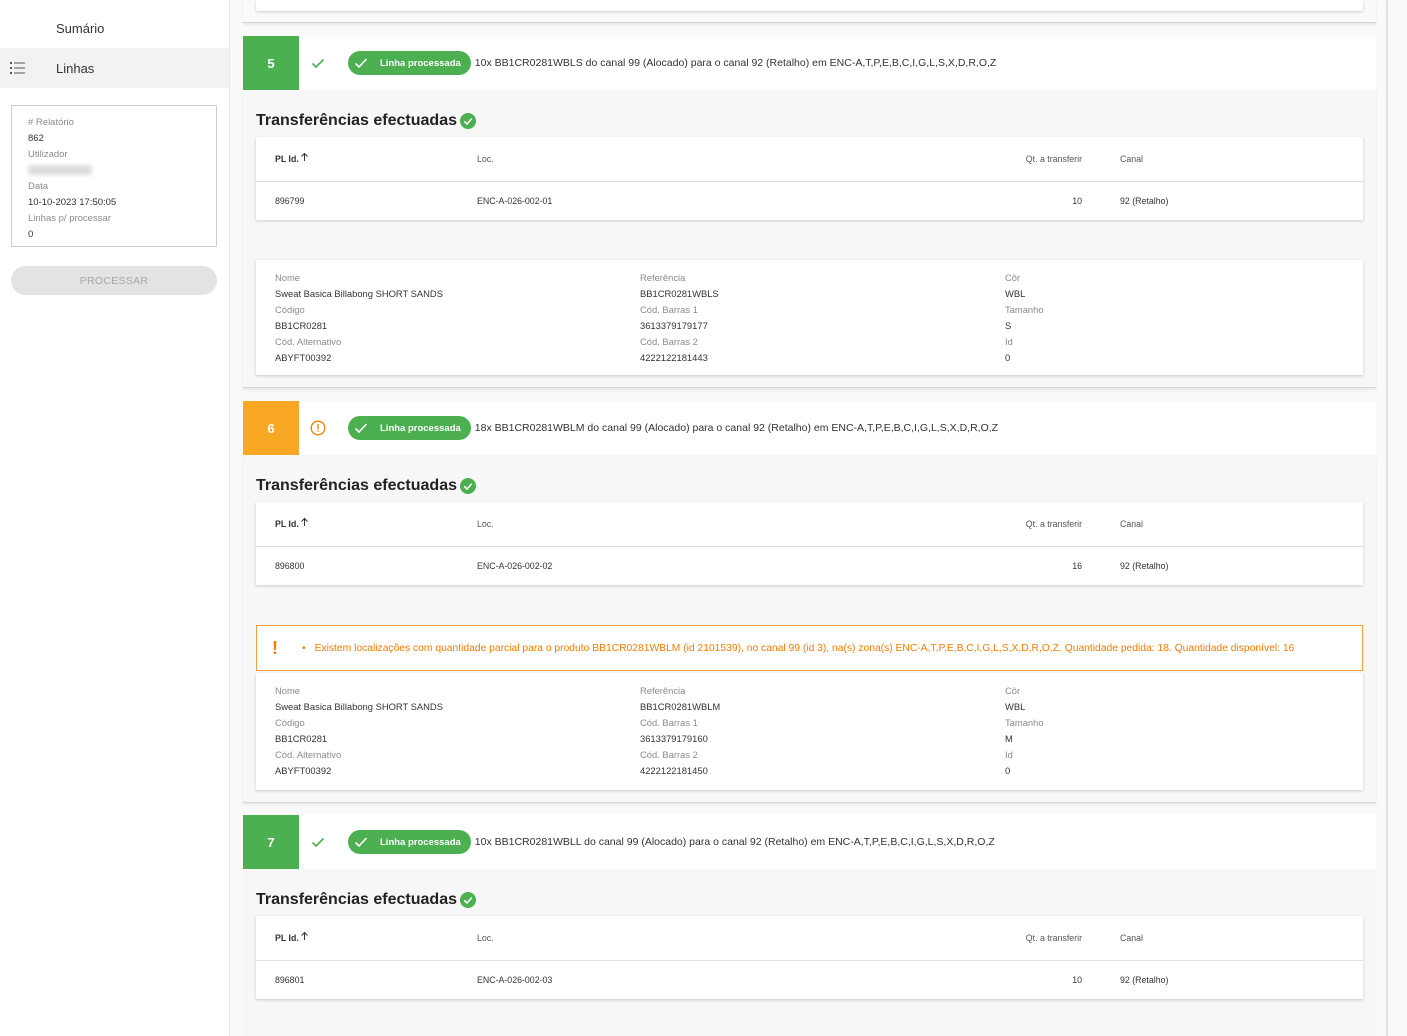 The image size is (1407, 1036). I want to click on date-label: Data, so click(38, 186).